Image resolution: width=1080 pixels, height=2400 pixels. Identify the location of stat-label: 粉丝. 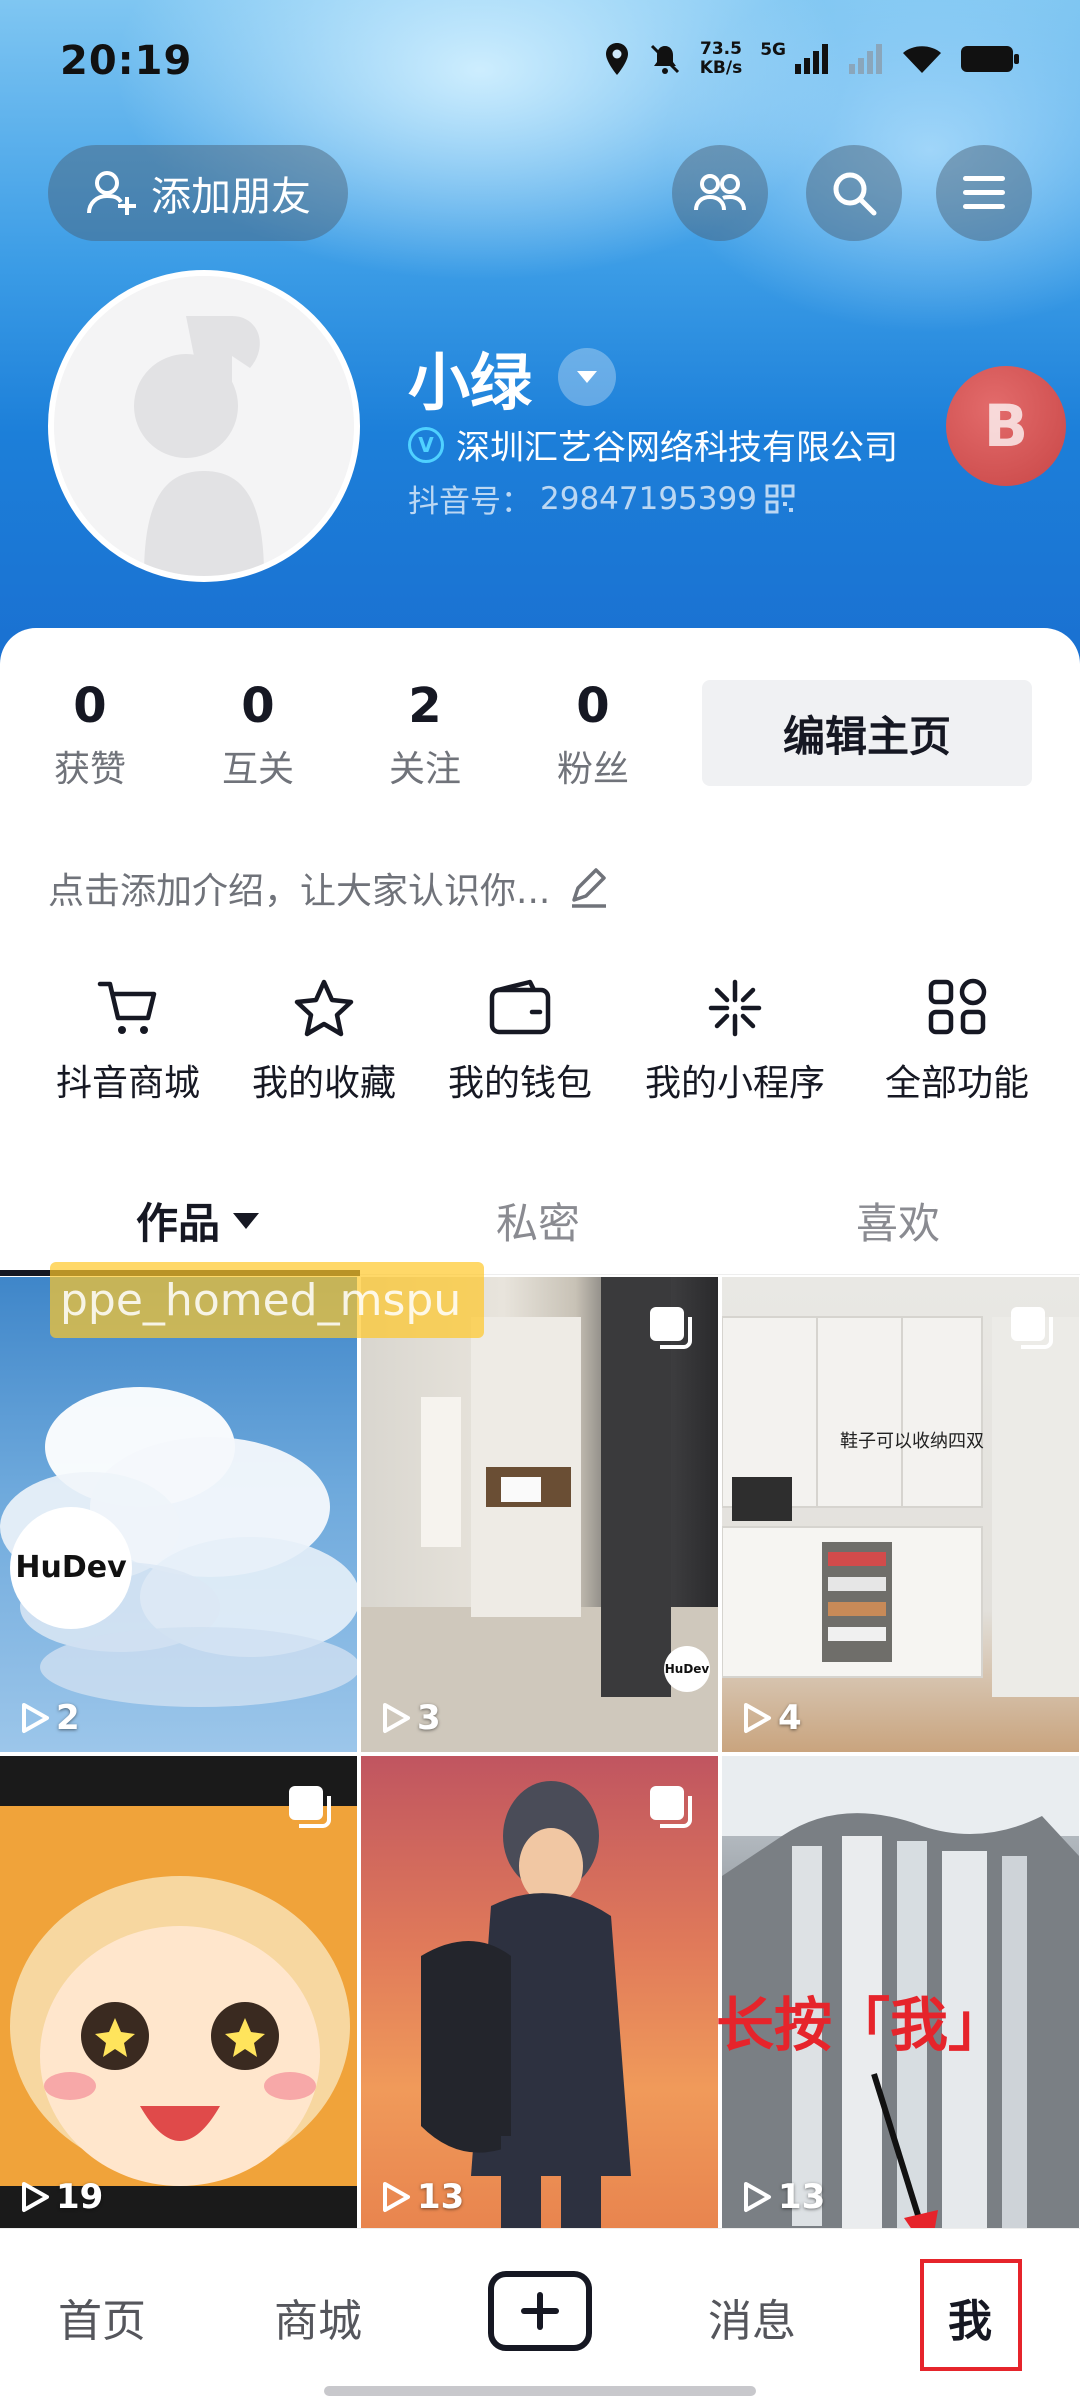
(592, 769).